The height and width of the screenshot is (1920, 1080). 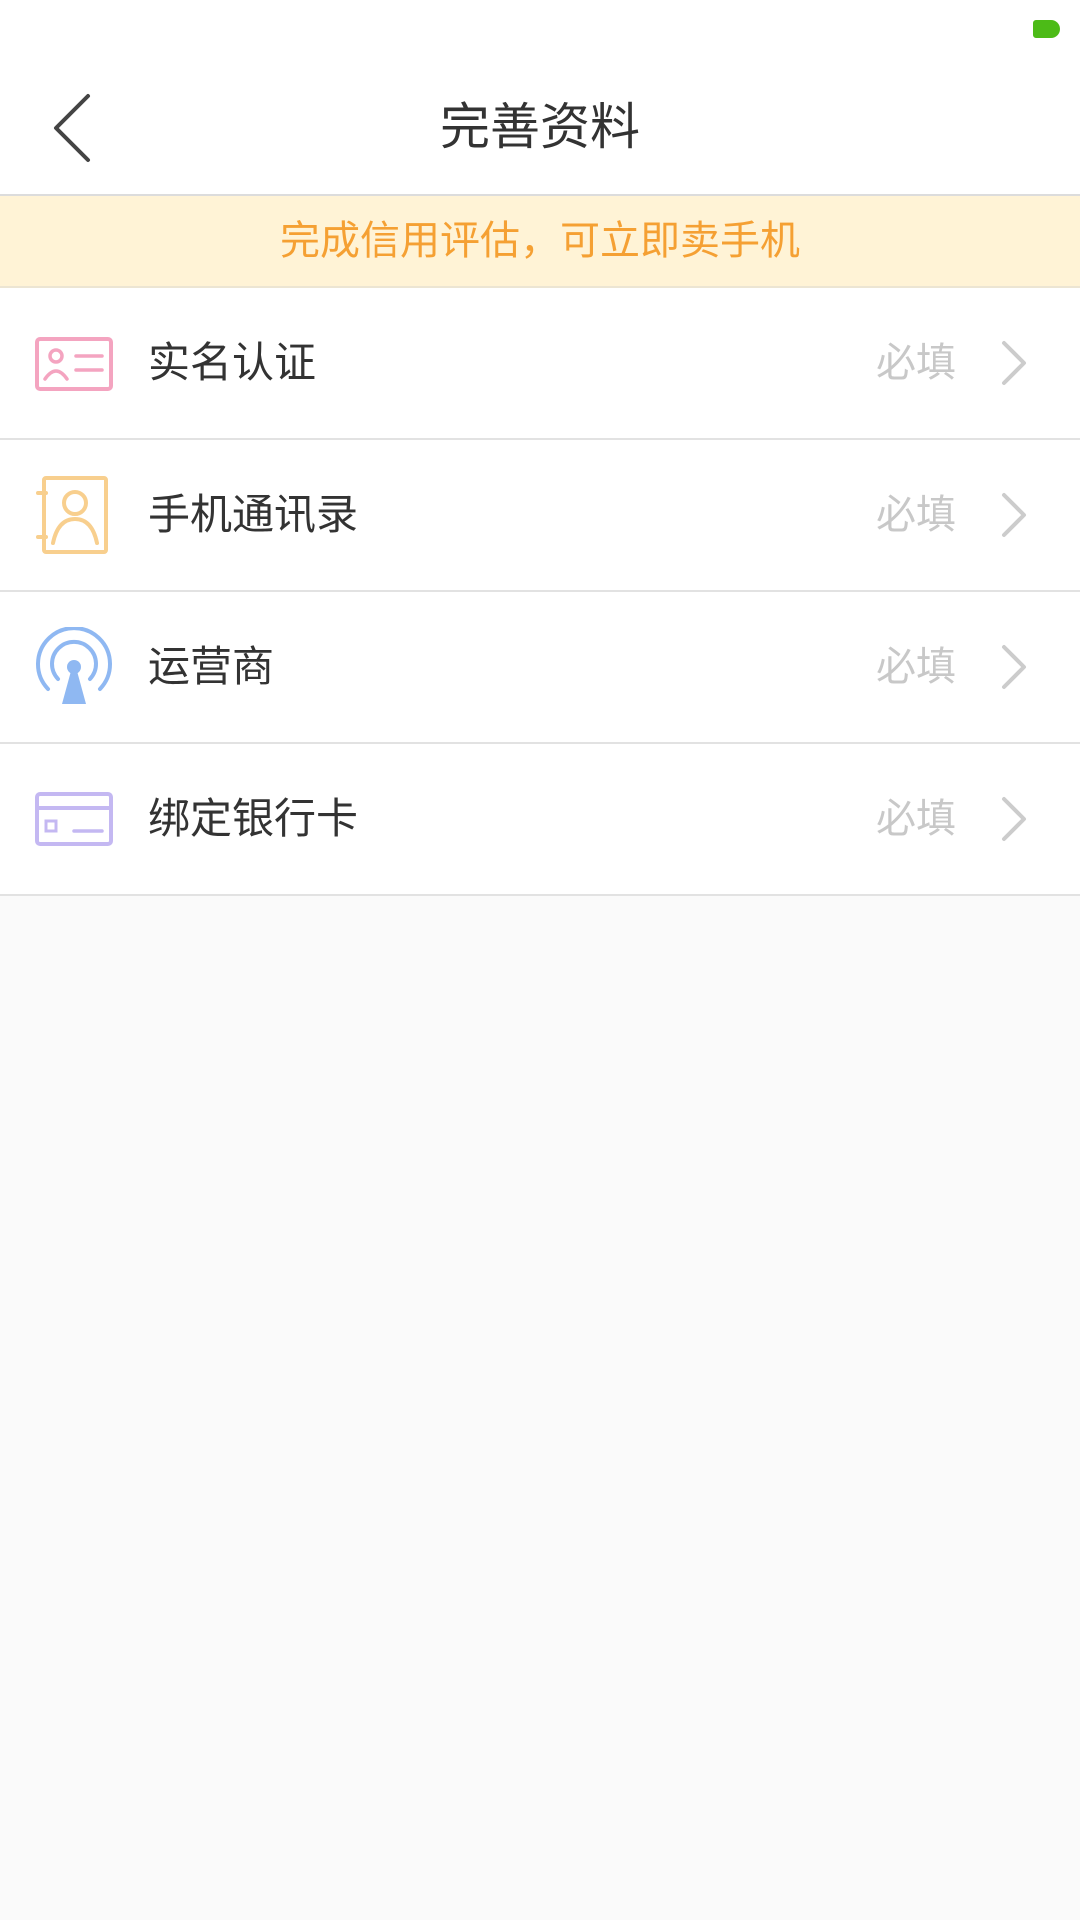 What do you see at coordinates (1046, 29) in the screenshot?
I see `battery-icon` at bounding box center [1046, 29].